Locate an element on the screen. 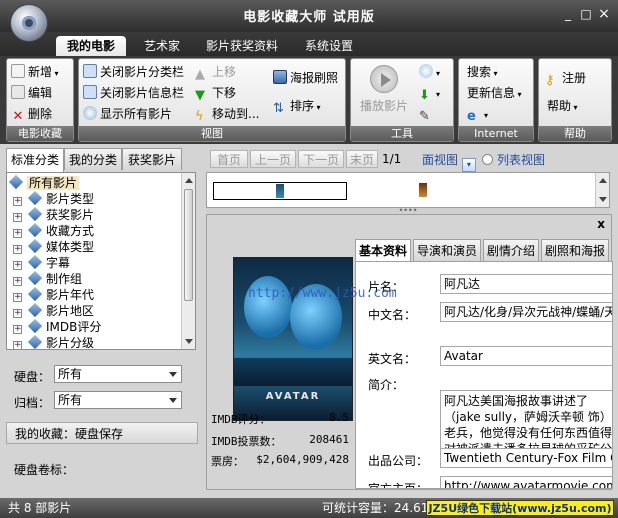  tree-item: + 影片年代 is located at coordinates (53, 294).